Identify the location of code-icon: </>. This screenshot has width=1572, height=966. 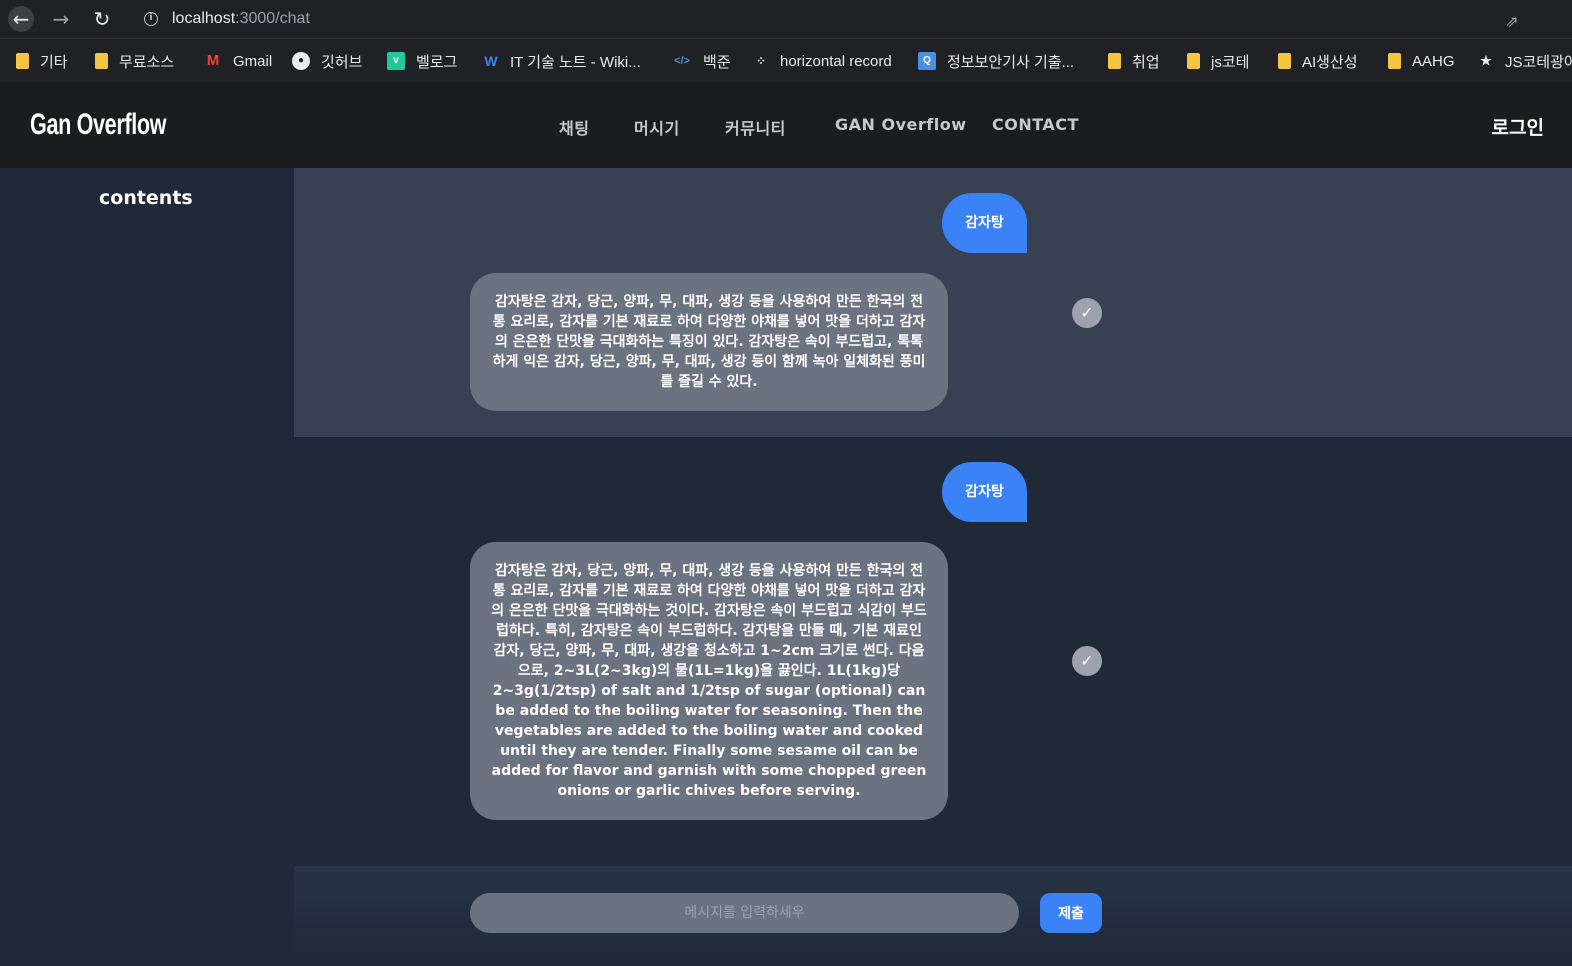
(682, 61).